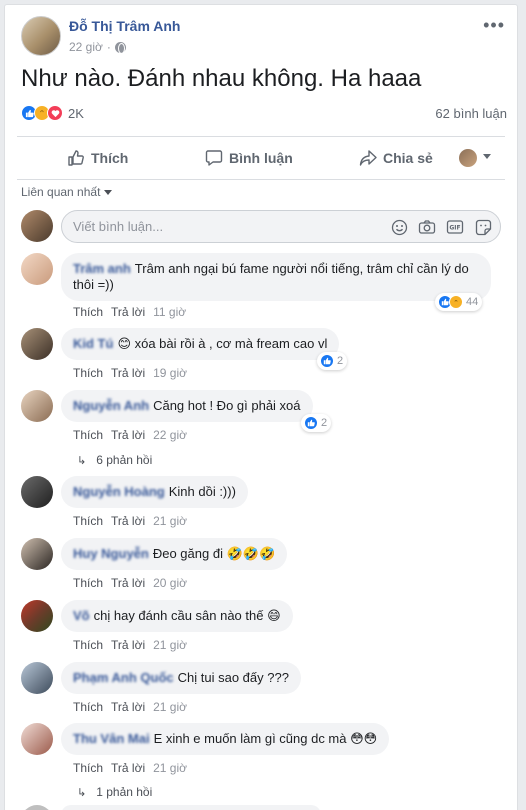 The height and width of the screenshot is (810, 526). What do you see at coordinates (327, 361) in the screenshot?
I see `like-reaction-icon` at bounding box center [327, 361].